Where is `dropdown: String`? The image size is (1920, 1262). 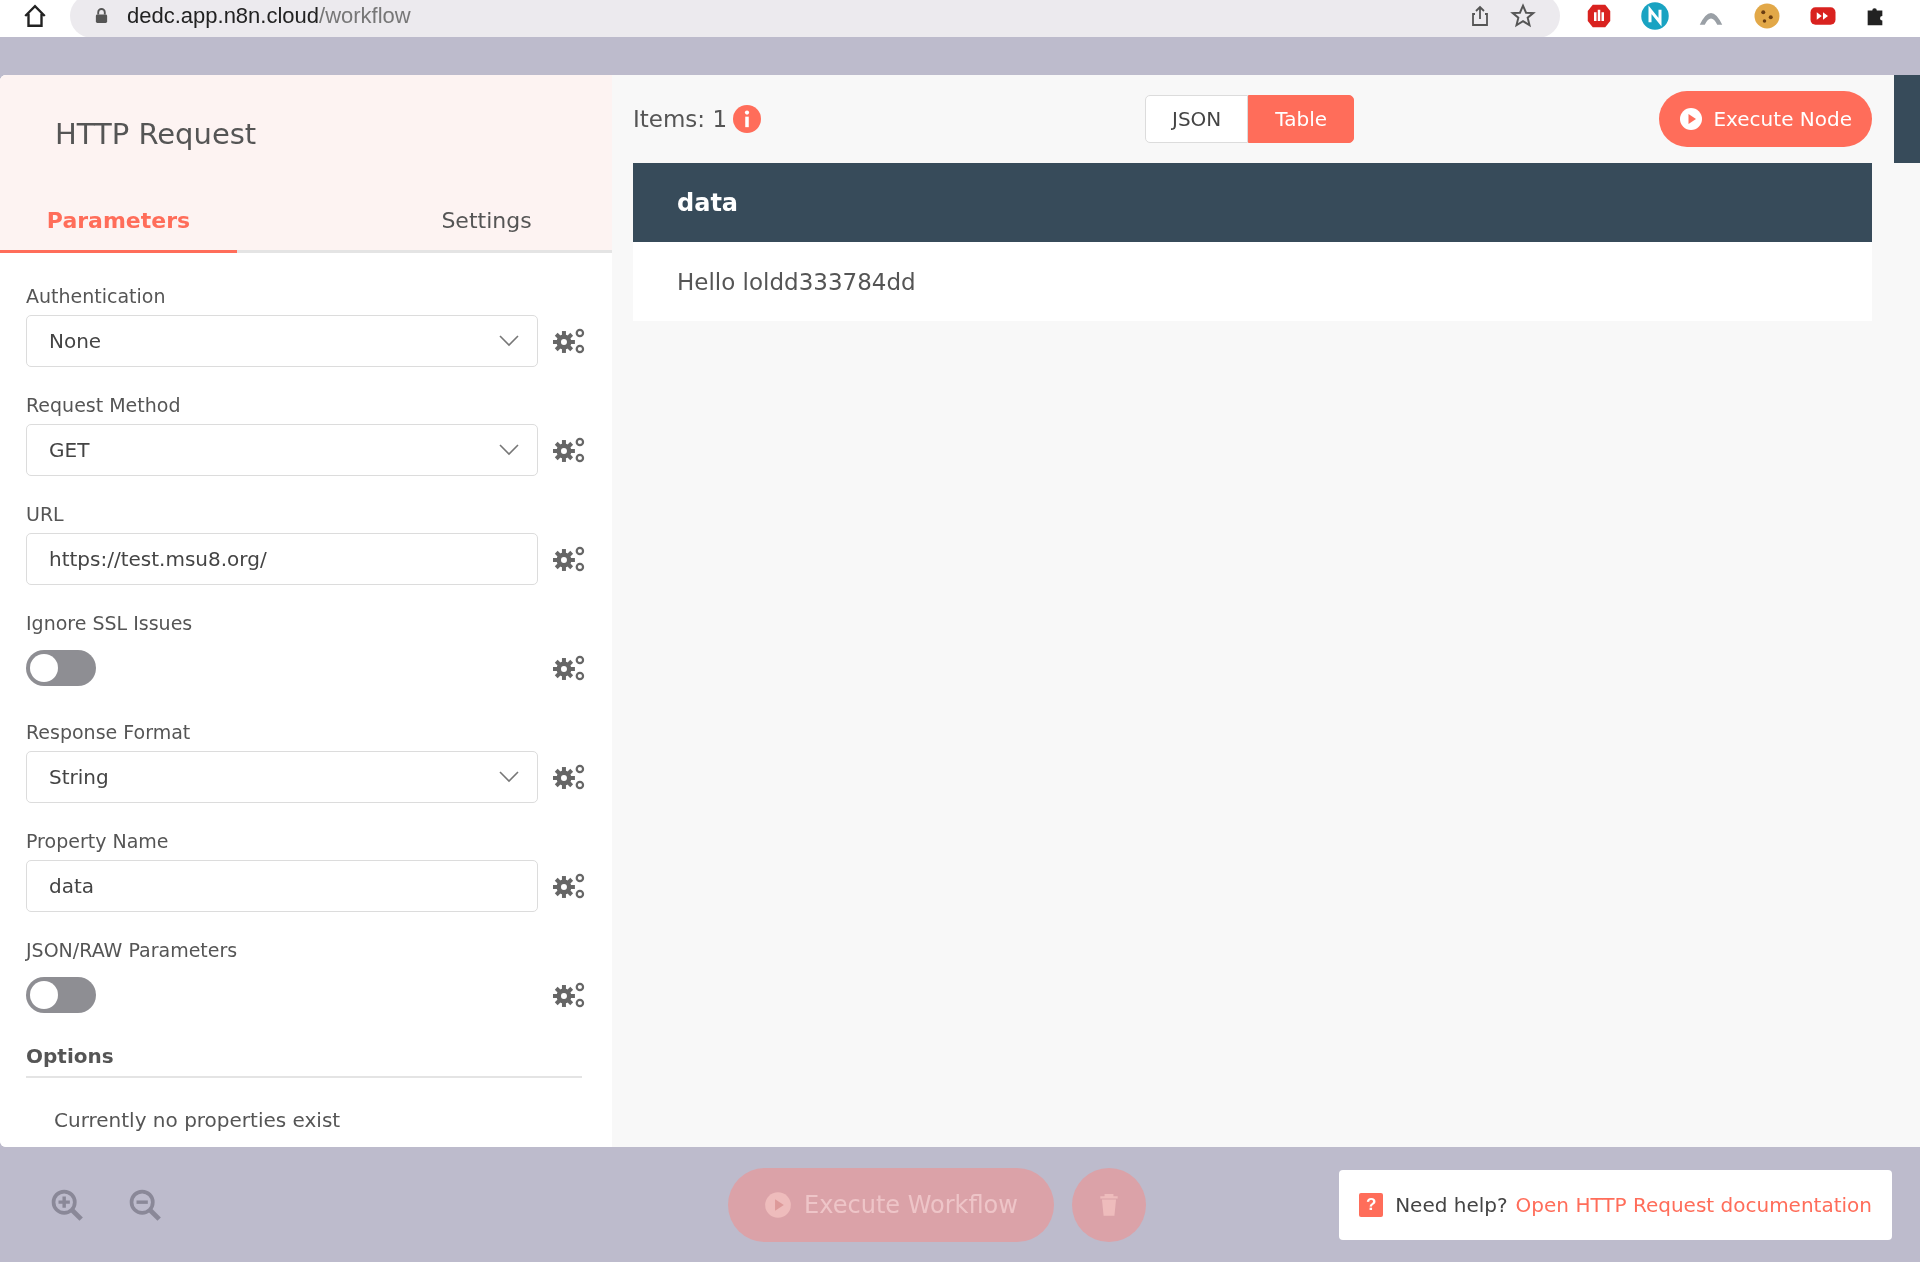
dropdown: String is located at coordinates (282, 777).